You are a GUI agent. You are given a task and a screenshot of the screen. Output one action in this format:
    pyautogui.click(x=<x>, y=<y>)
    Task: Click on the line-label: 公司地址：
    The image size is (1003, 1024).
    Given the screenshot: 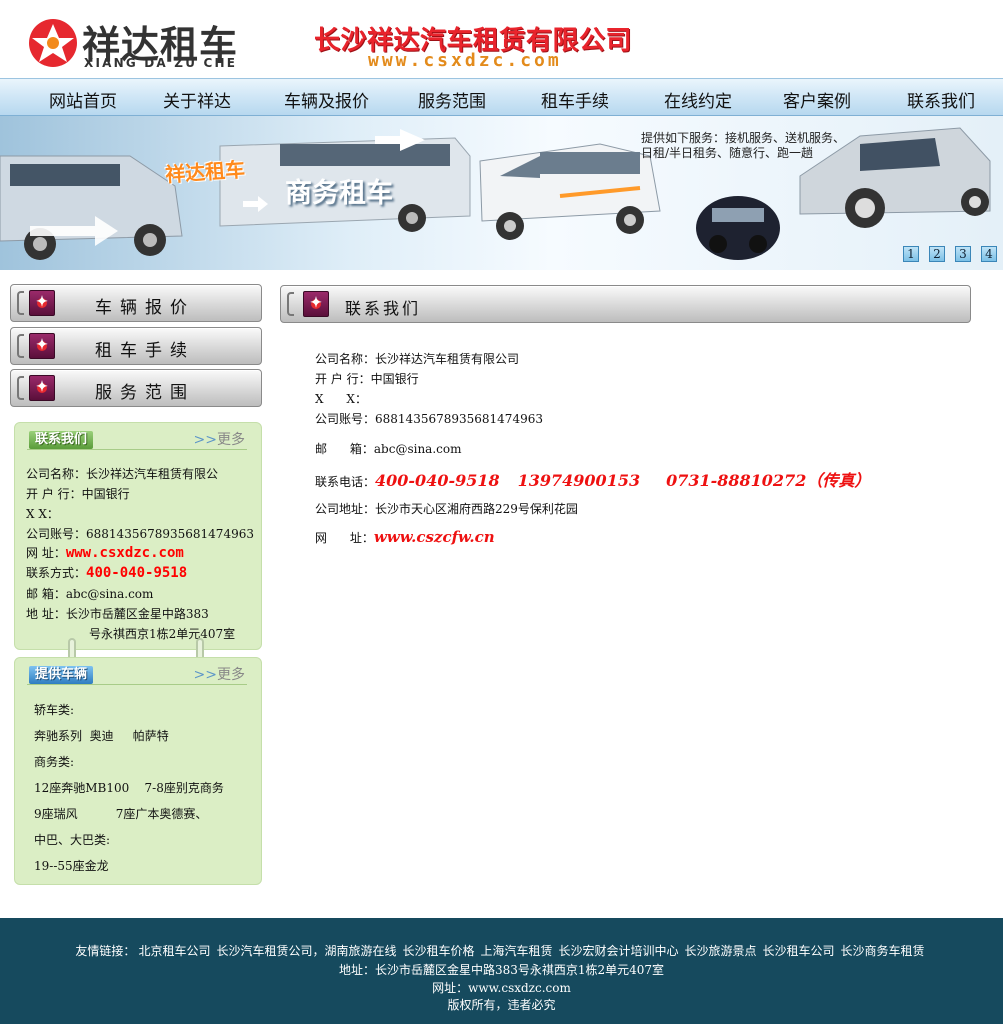 What is the action you would take?
    pyautogui.click(x=345, y=509)
    